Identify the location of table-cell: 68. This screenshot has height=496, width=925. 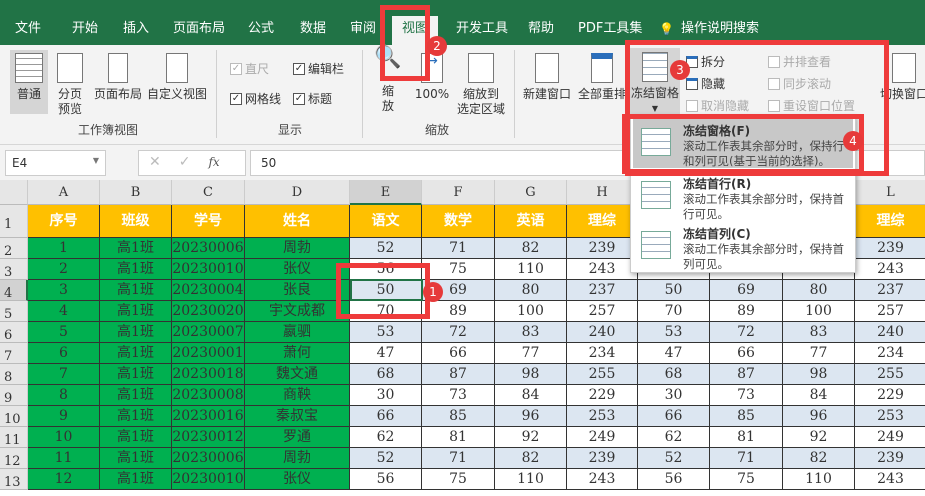
(674, 374).